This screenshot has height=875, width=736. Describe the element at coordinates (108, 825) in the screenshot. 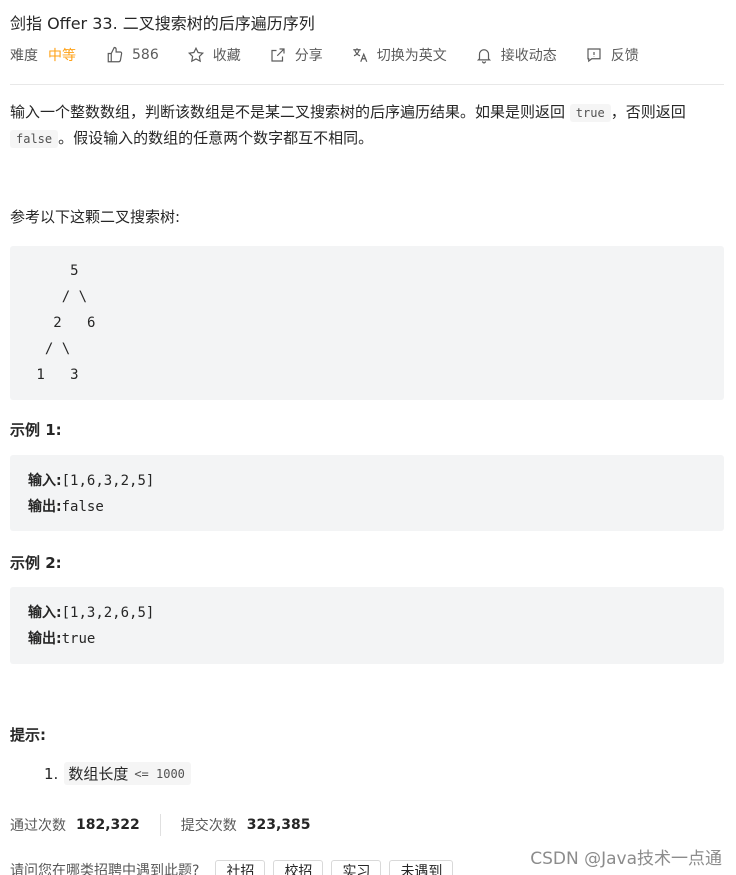

I see `accepted-count: 182,322` at that location.